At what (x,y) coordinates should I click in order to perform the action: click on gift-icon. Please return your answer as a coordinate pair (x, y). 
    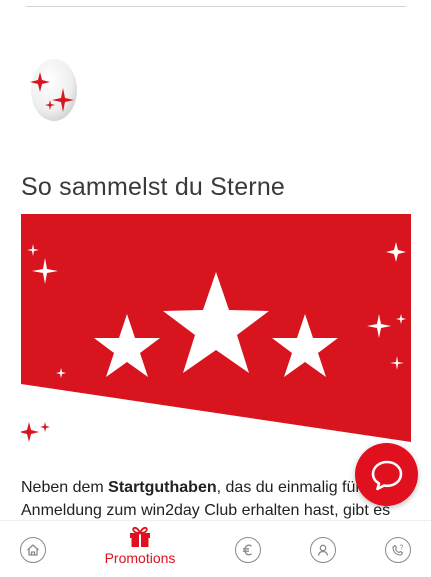
    Looking at the image, I should click on (140, 536).